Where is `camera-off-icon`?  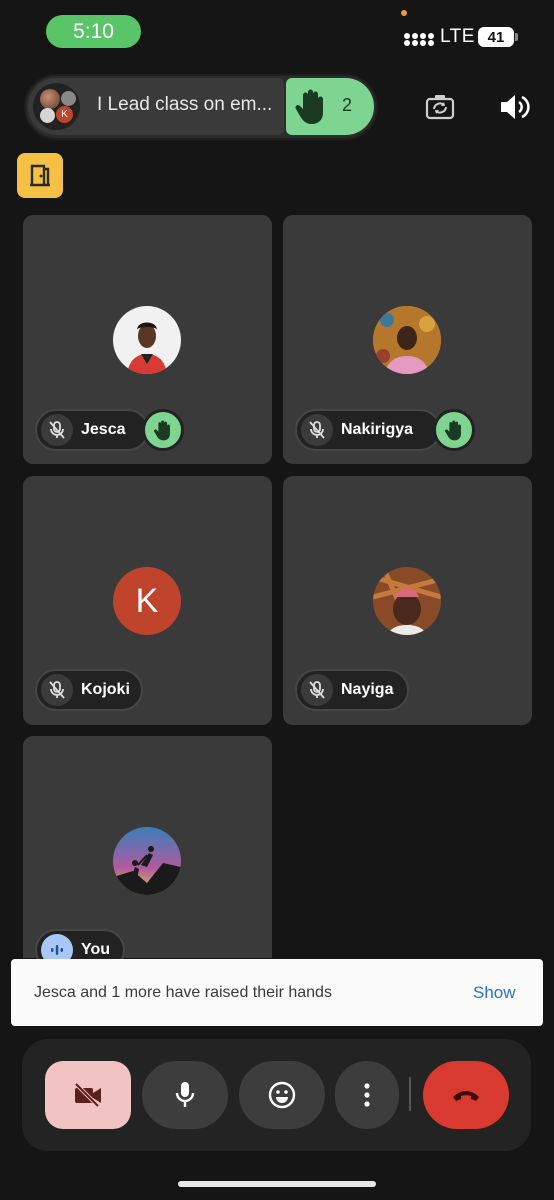
camera-off-icon is located at coordinates (87, 1095).